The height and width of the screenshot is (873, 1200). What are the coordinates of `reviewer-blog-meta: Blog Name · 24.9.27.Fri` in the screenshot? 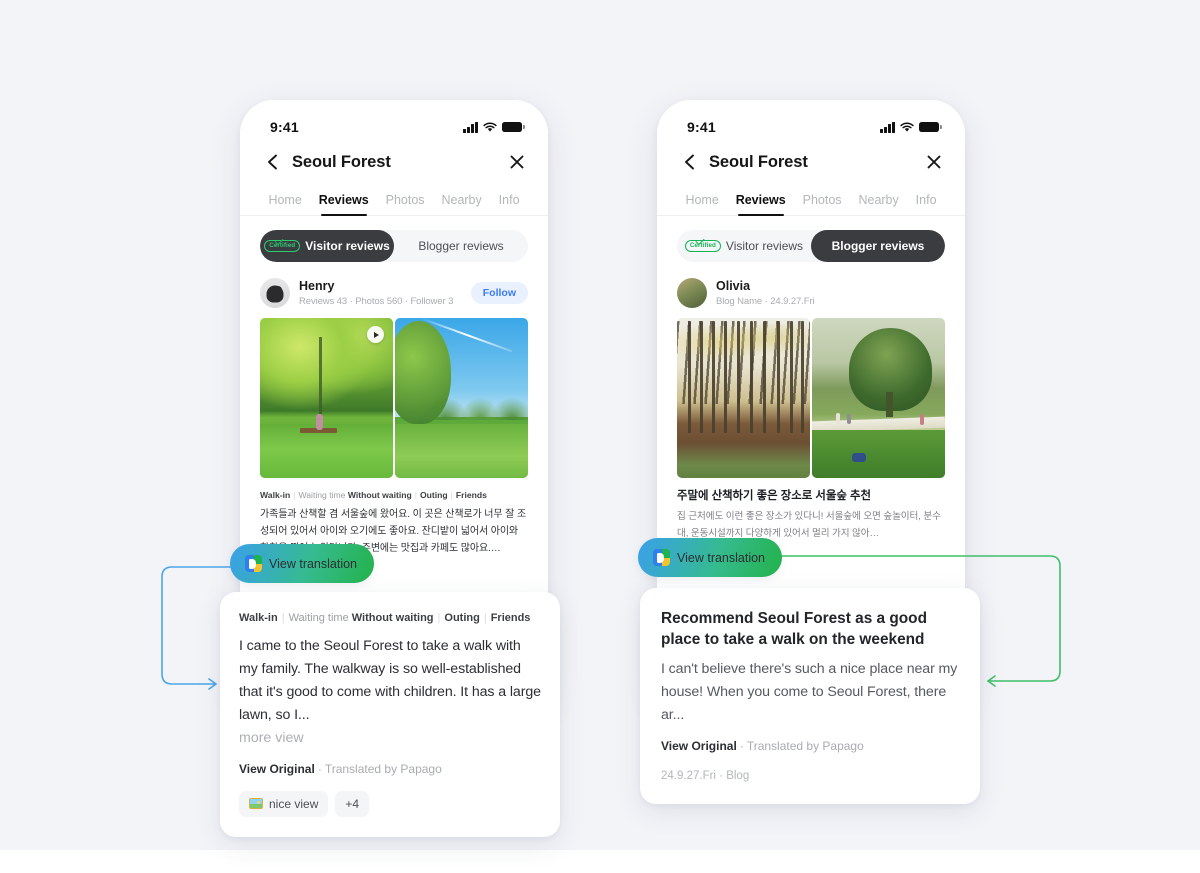 It's located at (765, 302).